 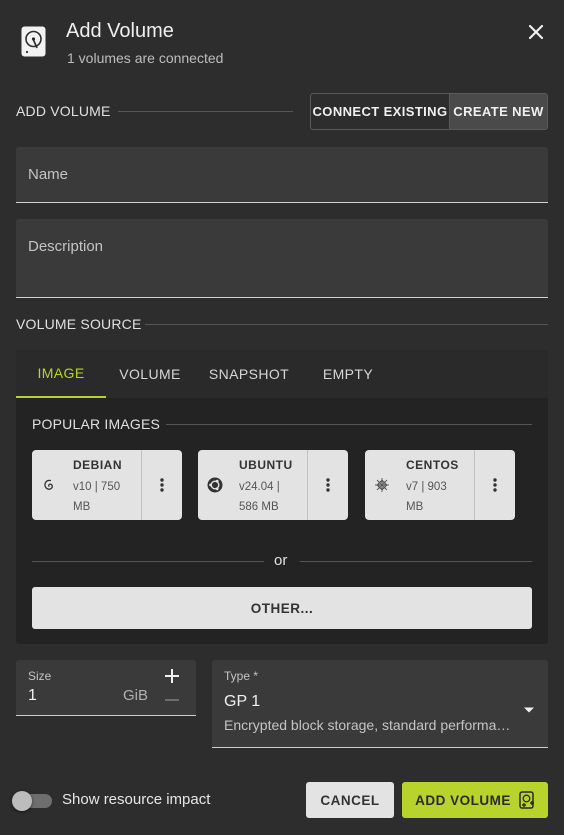 What do you see at coordinates (249, 374) in the screenshot?
I see `tab-snapshot: SNAPSHOT` at bounding box center [249, 374].